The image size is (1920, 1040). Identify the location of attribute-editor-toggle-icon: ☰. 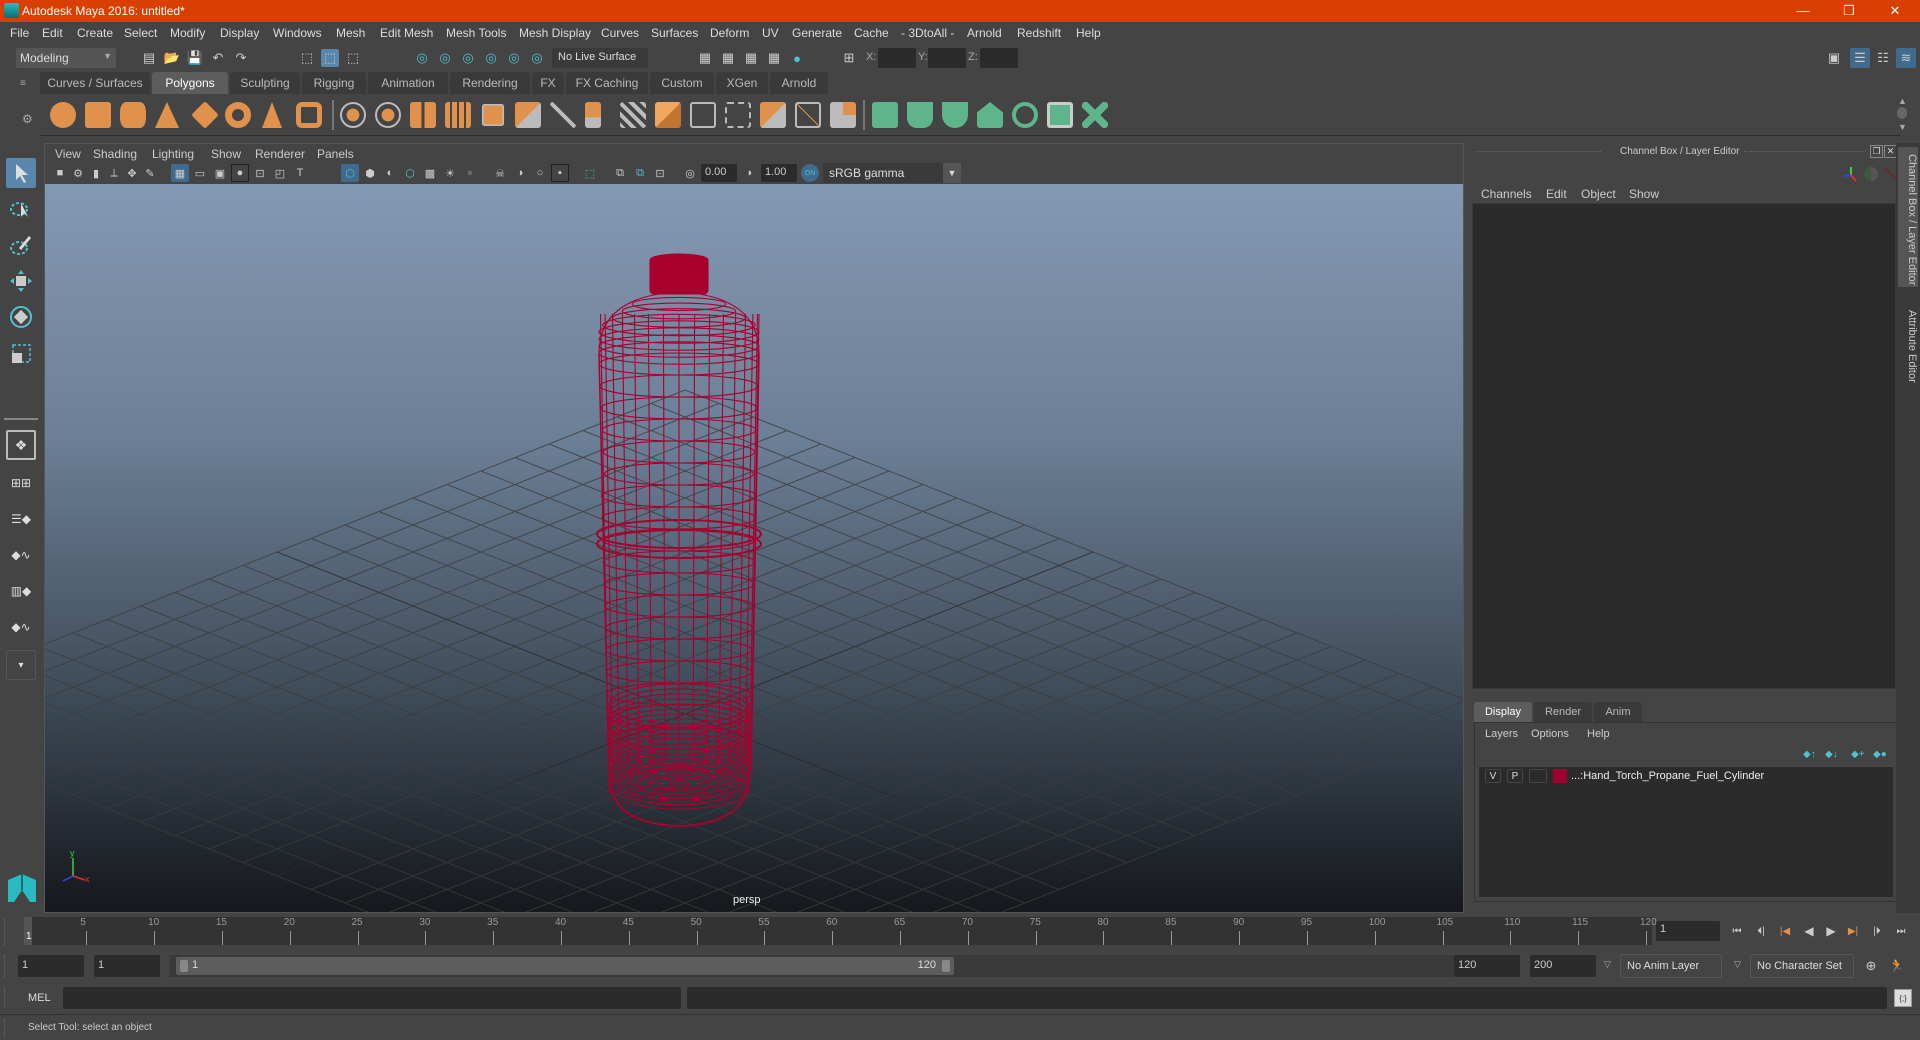
(1860, 58).